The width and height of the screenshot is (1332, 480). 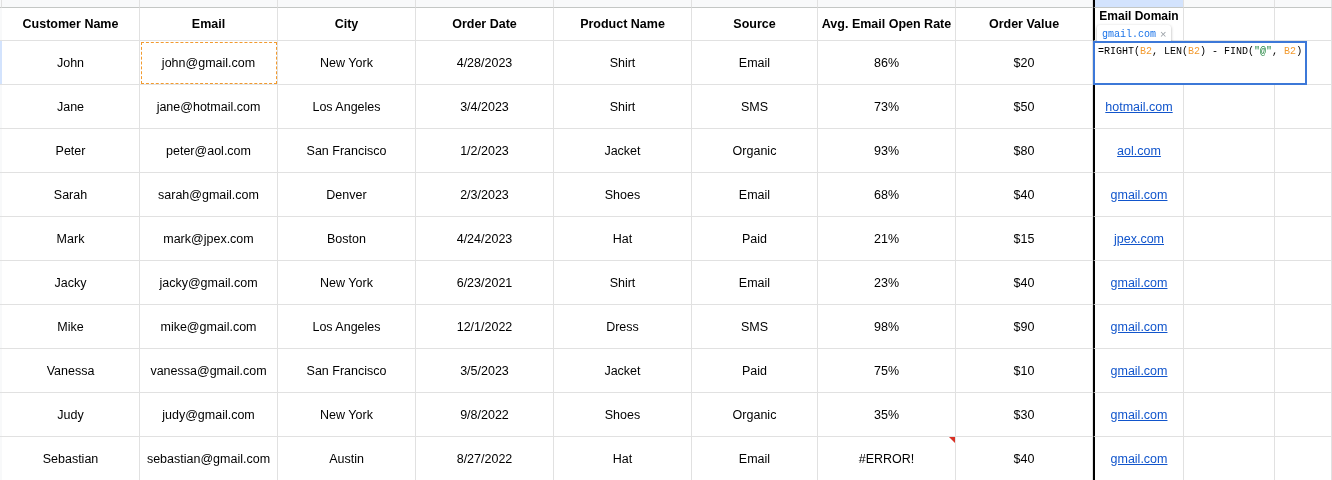 I want to click on table-cell: 8/27/2022, so click(x=485, y=458).